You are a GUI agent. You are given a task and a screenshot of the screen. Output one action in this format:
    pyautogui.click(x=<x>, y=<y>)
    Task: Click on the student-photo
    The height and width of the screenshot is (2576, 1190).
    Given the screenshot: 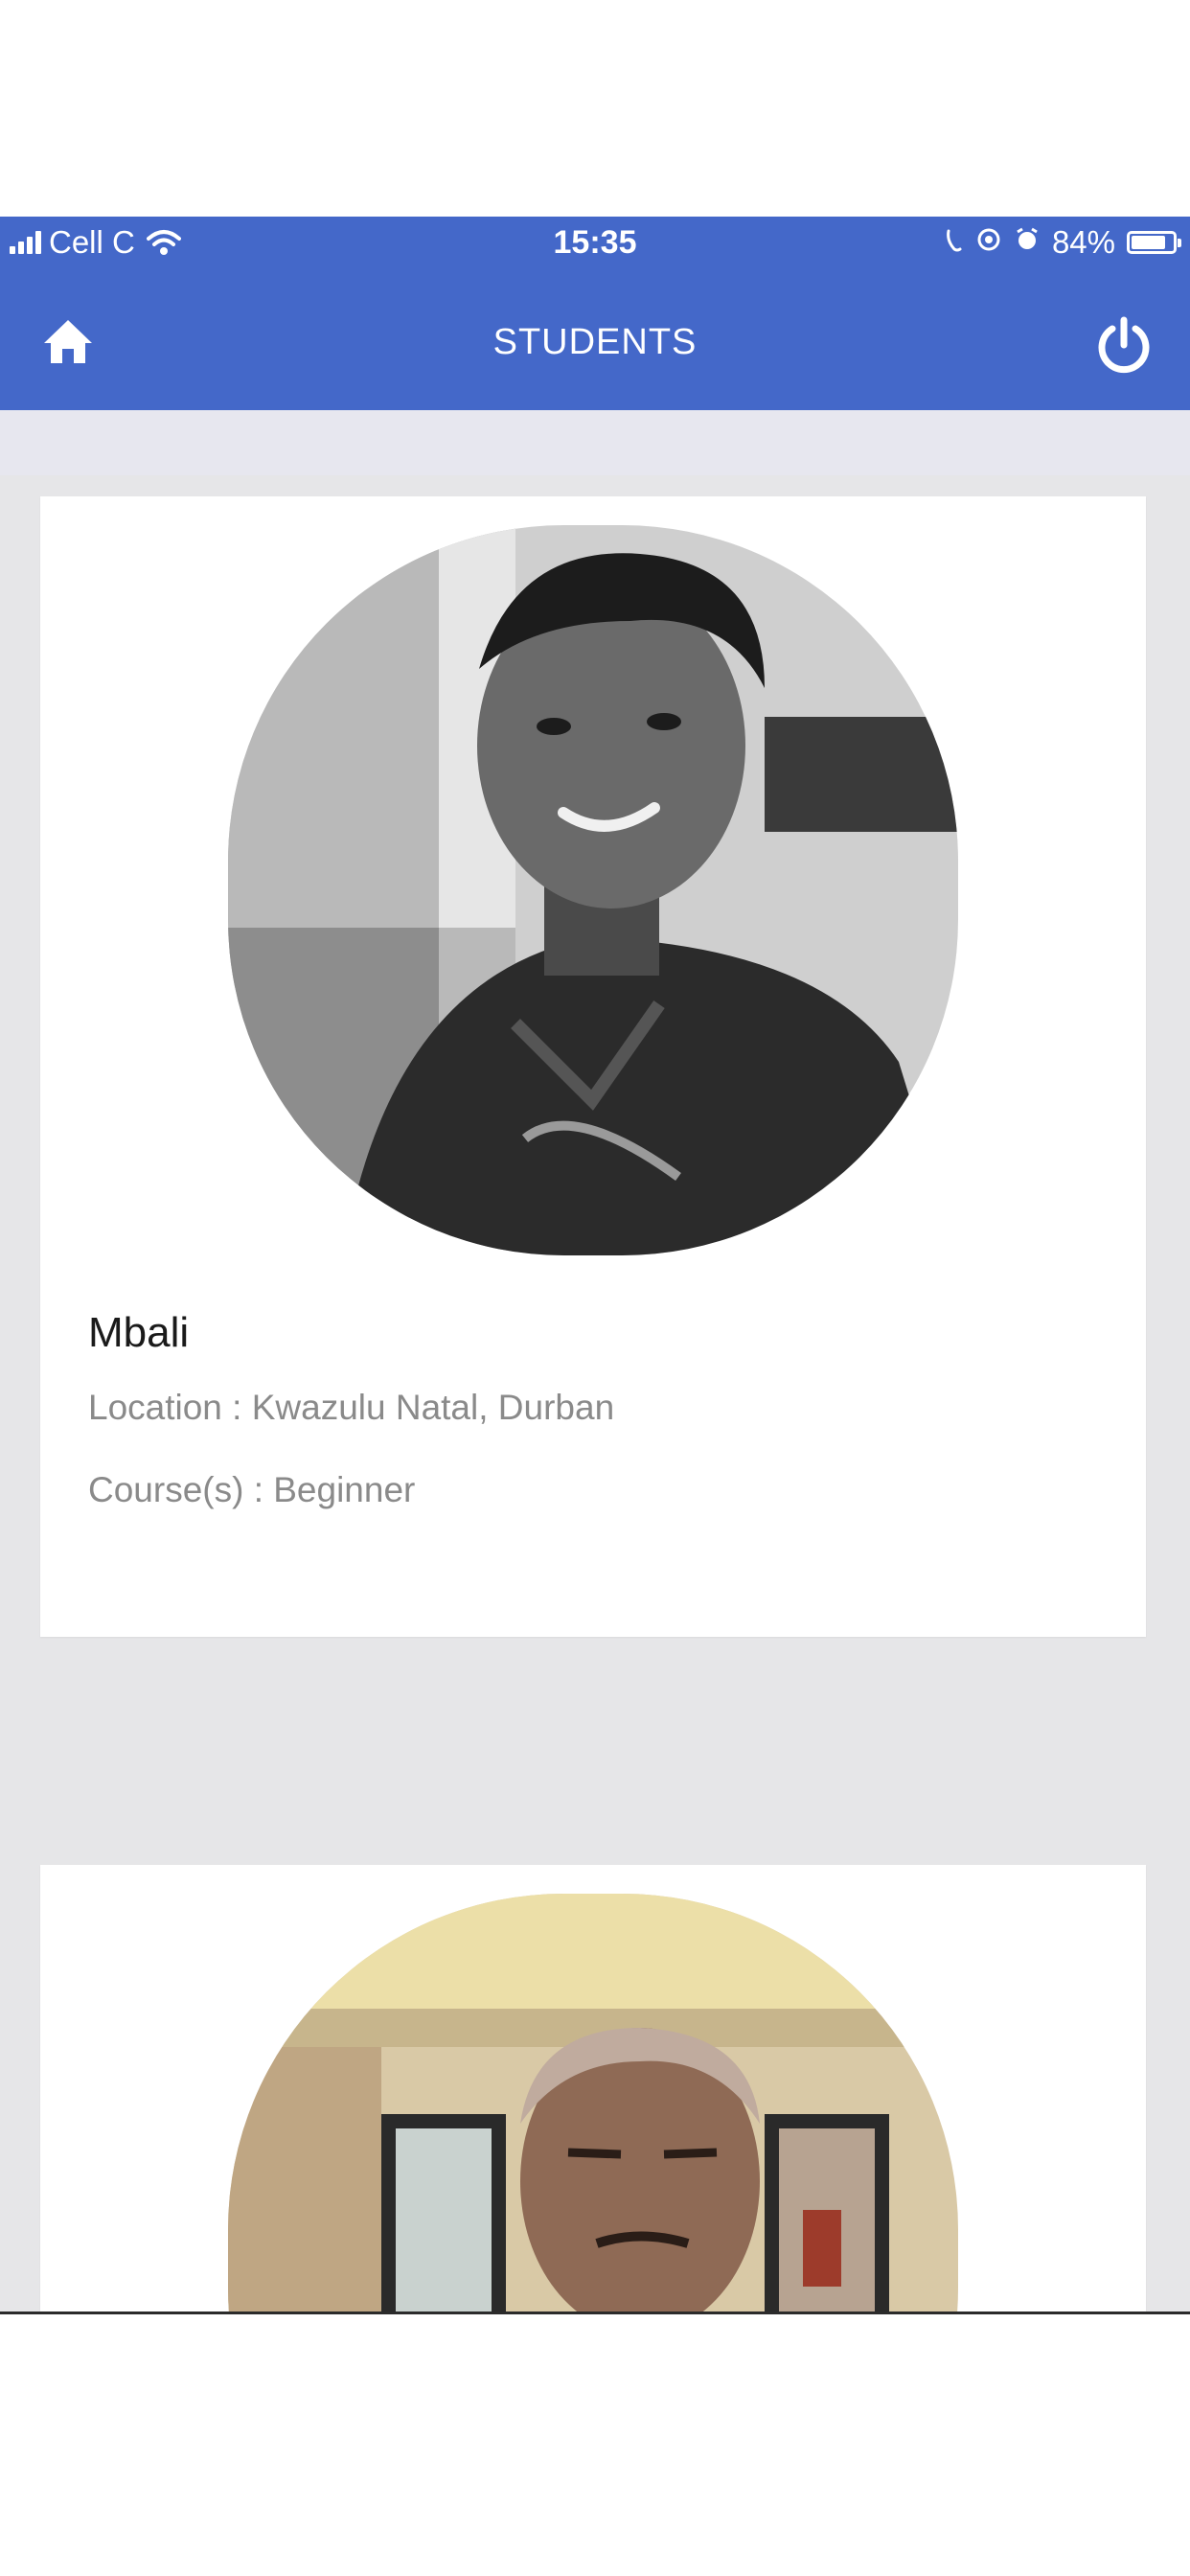 What is the action you would take?
    pyautogui.click(x=593, y=2103)
    